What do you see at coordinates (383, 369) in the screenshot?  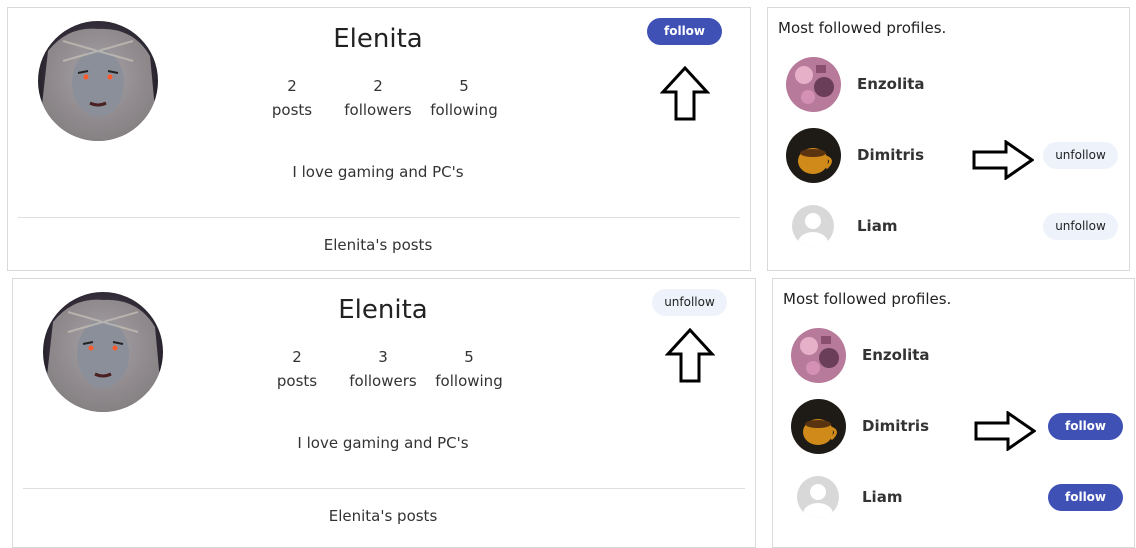 I see `stat-followers: 3 followers` at bounding box center [383, 369].